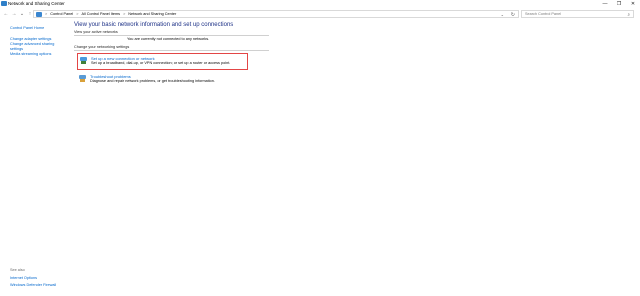  What do you see at coordinates (61, 14) in the screenshot?
I see `breadcrumb-control-panel: Control Panel` at bounding box center [61, 14].